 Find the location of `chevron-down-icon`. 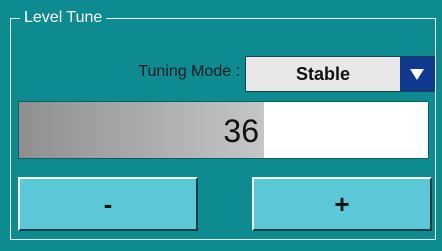

chevron-down-icon is located at coordinates (417, 74).